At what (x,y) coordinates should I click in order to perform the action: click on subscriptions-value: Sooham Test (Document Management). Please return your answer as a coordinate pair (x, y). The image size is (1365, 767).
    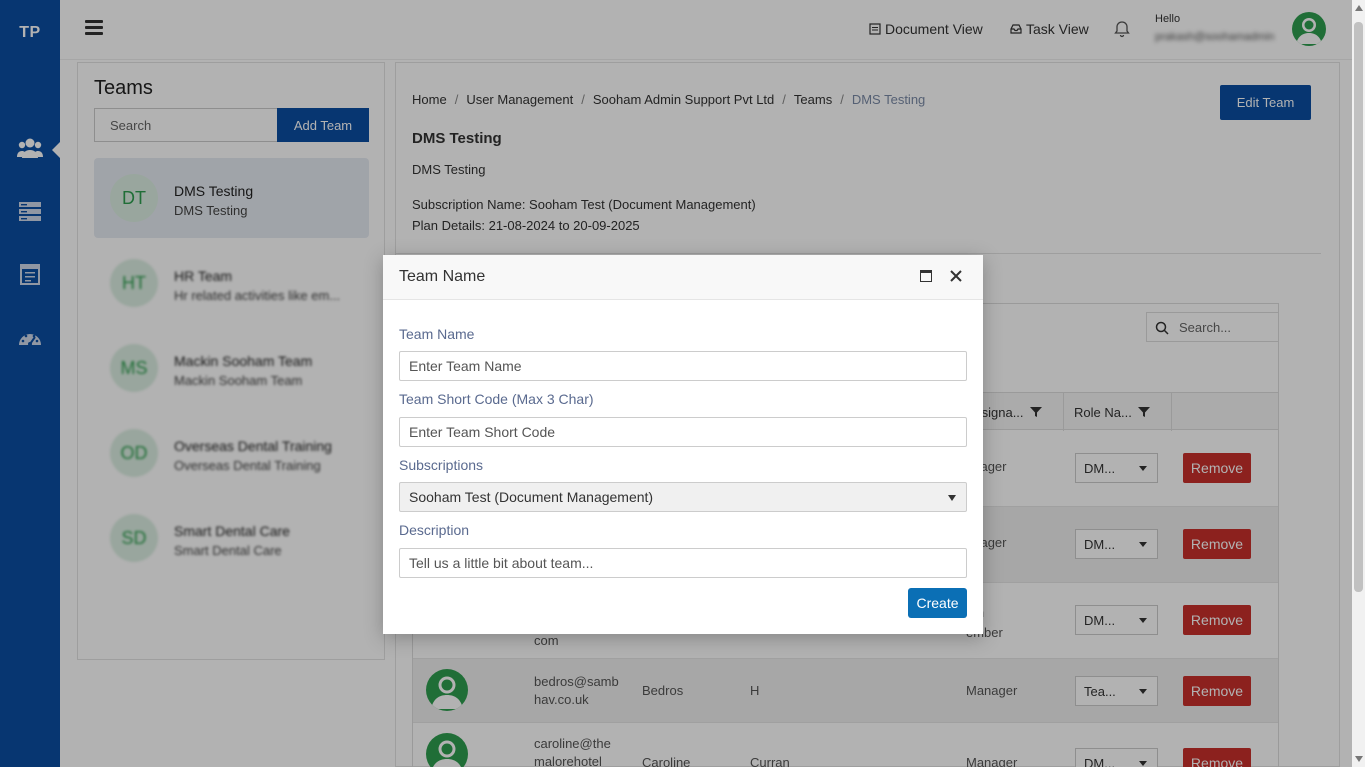
    Looking at the image, I should click on (531, 497).